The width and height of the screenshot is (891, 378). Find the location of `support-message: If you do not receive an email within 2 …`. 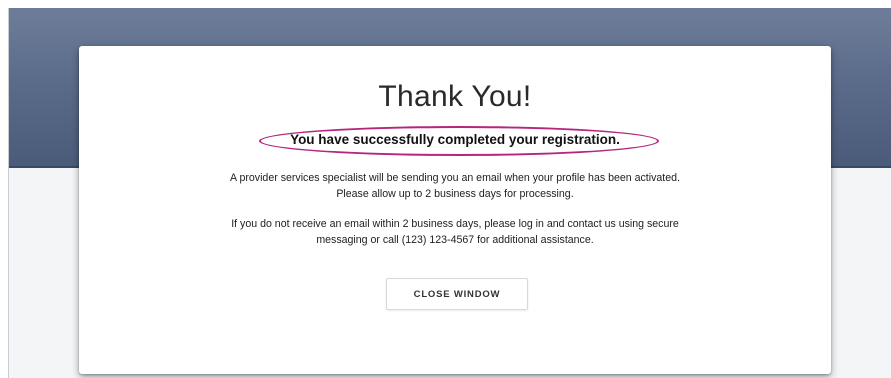

support-message: If you do not receive an email within 2 … is located at coordinates (455, 232).